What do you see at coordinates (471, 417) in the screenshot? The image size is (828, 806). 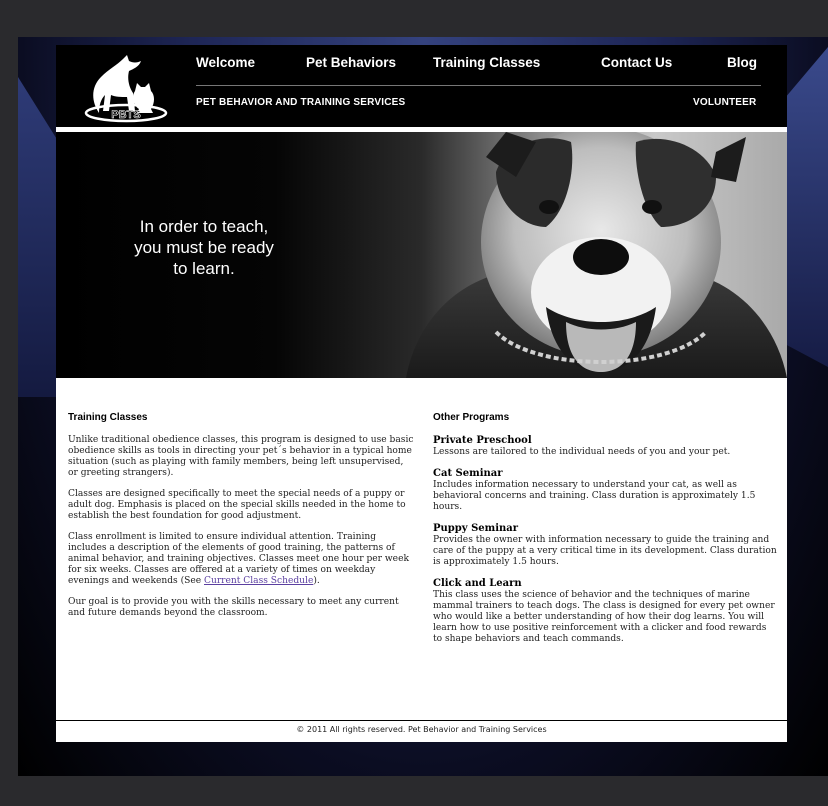 I see `other-programs-heading: Other Programs` at bounding box center [471, 417].